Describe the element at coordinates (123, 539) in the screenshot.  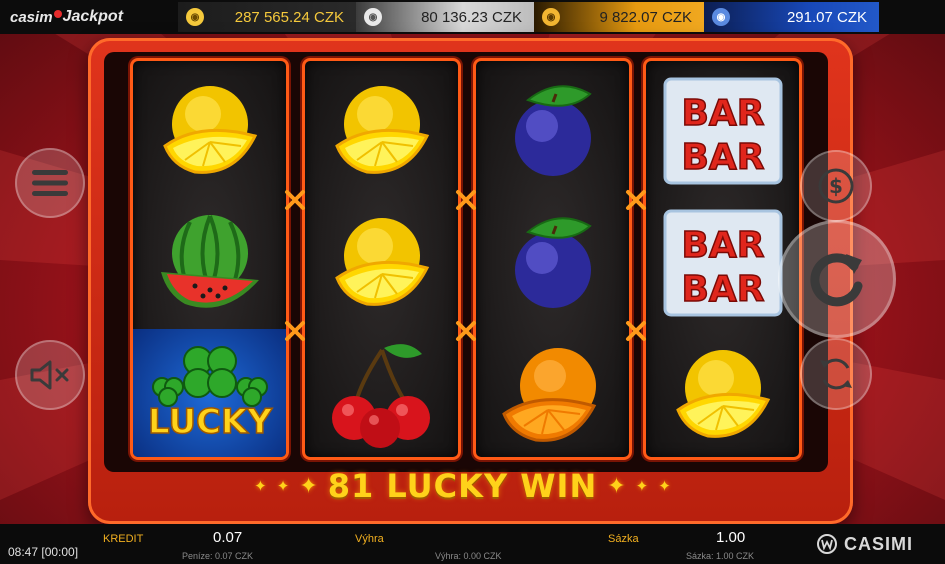
I see `credit-label: KREDIT` at that location.